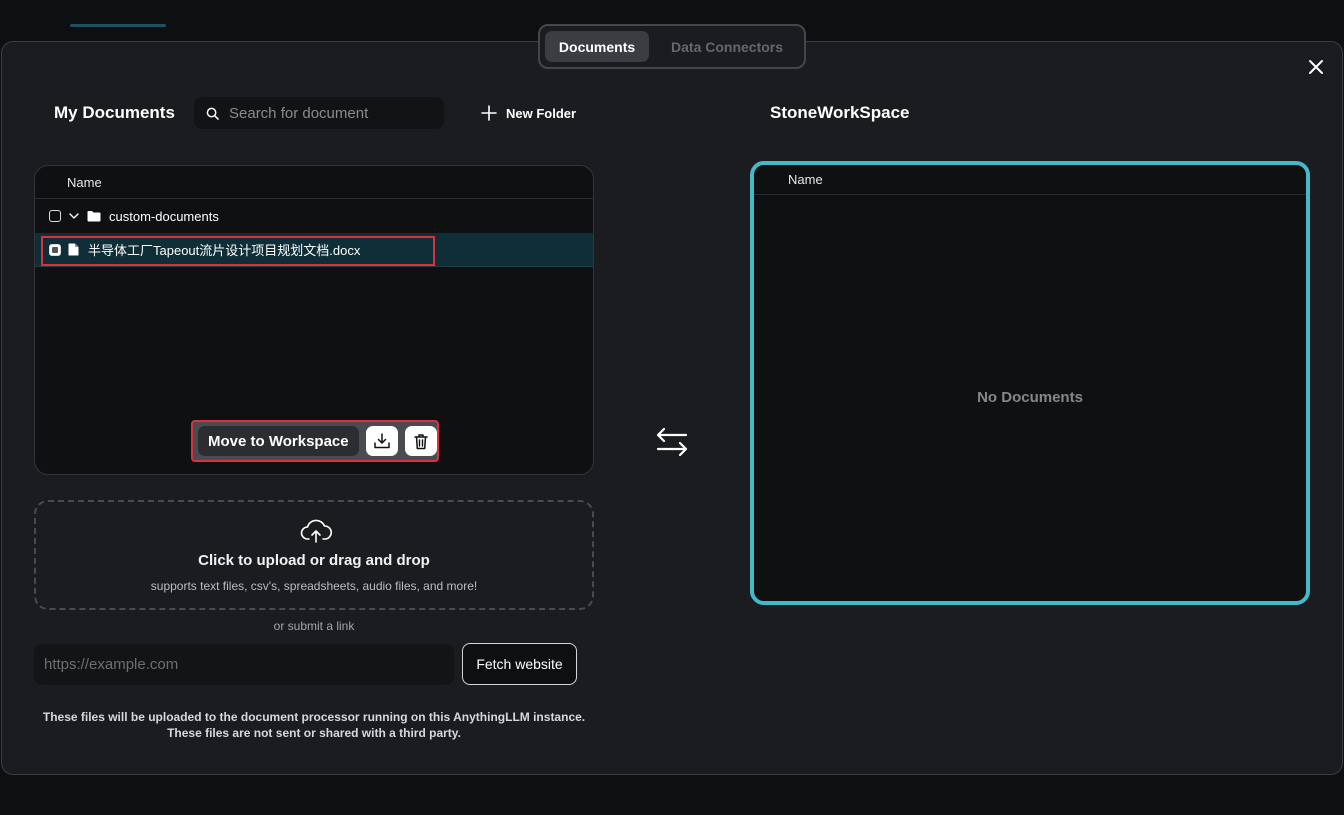  What do you see at coordinates (74, 216) in the screenshot?
I see `chevron-down-icon` at bounding box center [74, 216].